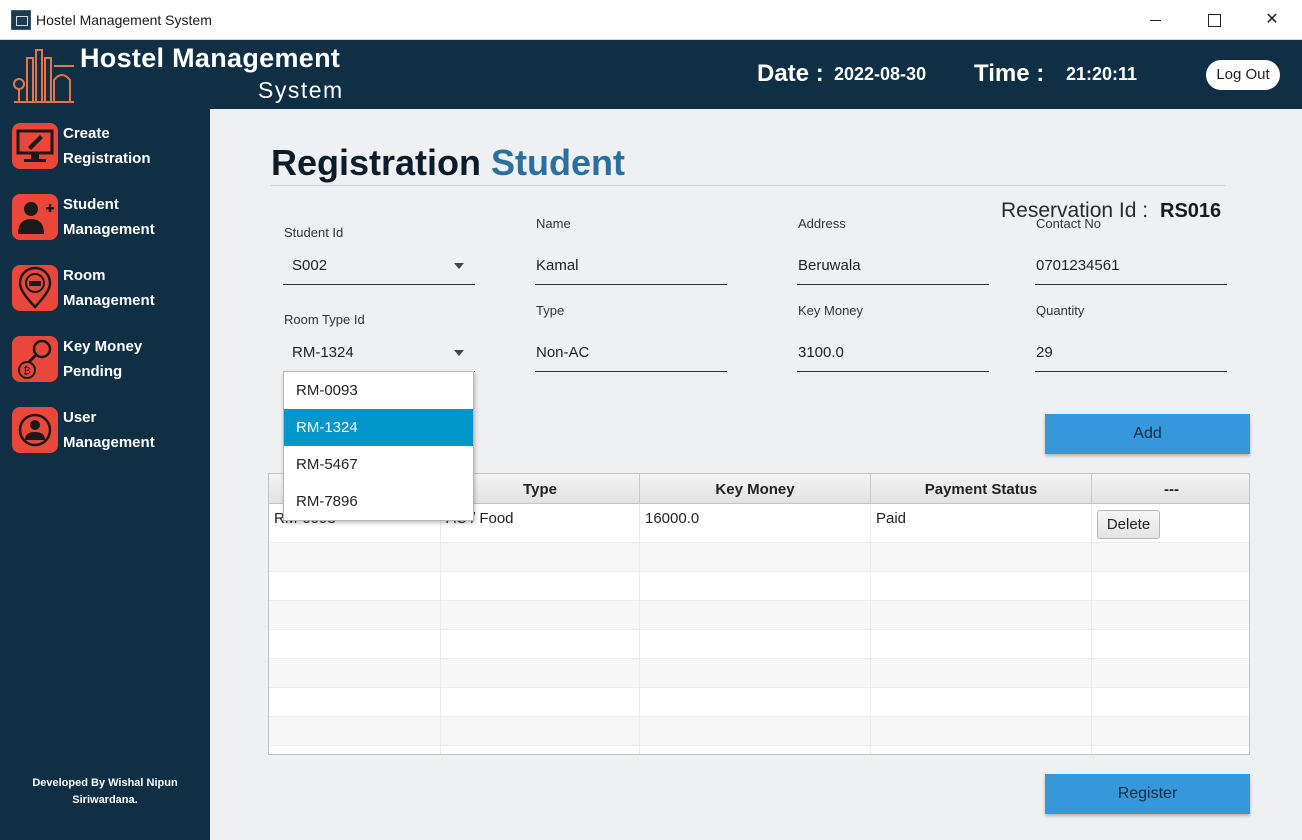 This screenshot has height=840, width=1302. I want to click on cell-payment-status: Paid, so click(981, 523).